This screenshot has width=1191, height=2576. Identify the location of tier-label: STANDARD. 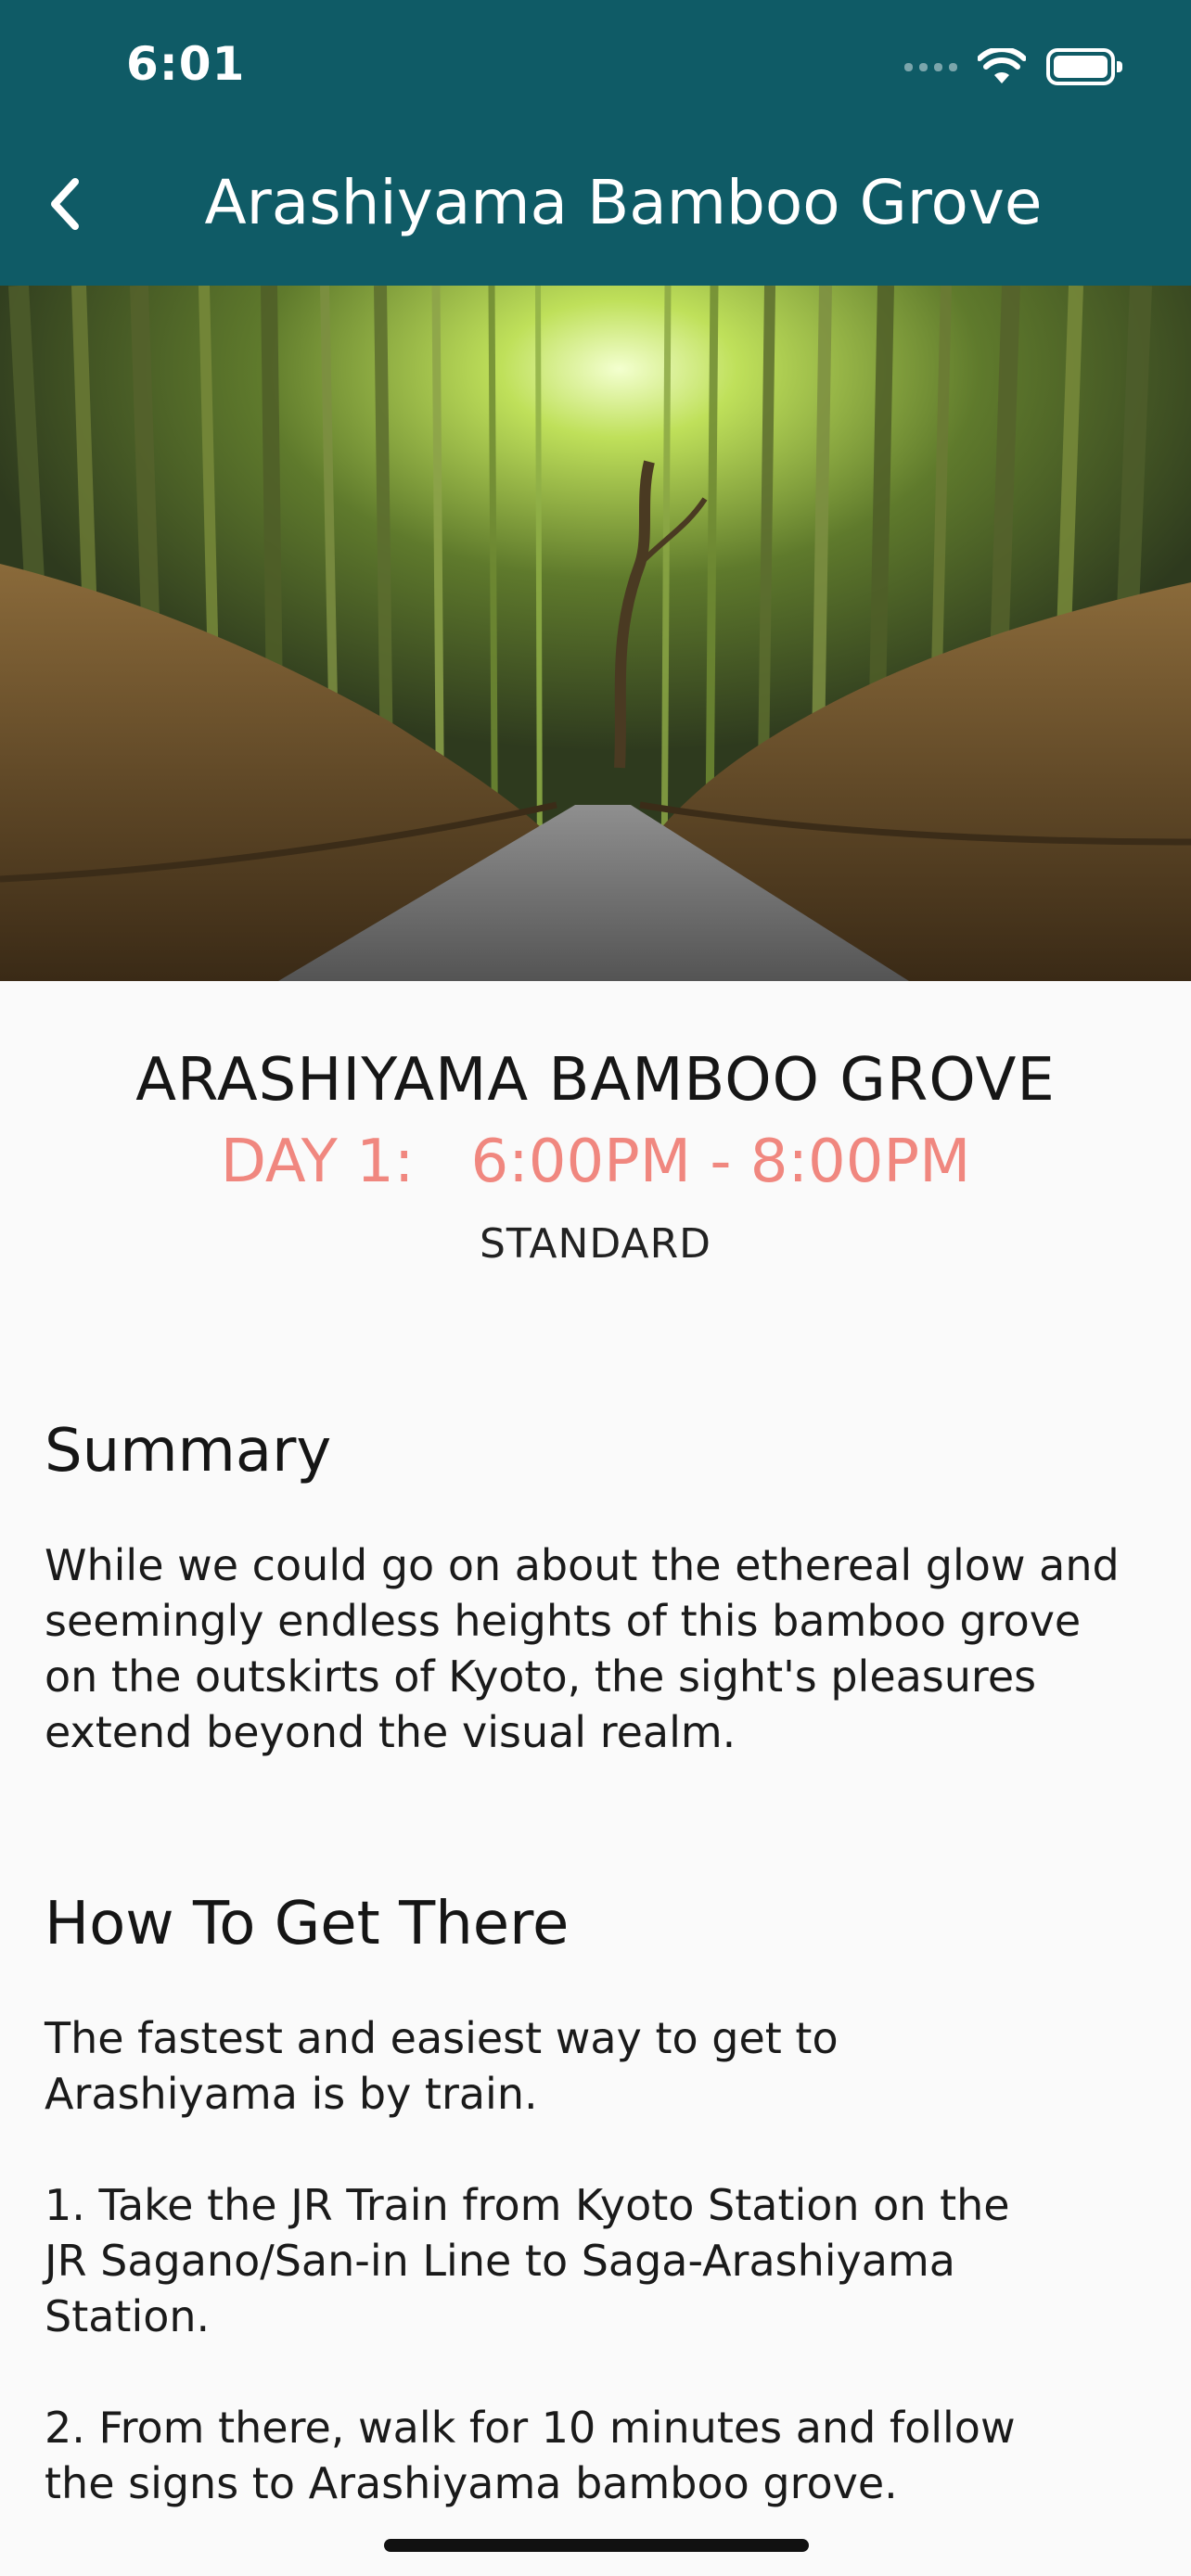
(595, 1244).